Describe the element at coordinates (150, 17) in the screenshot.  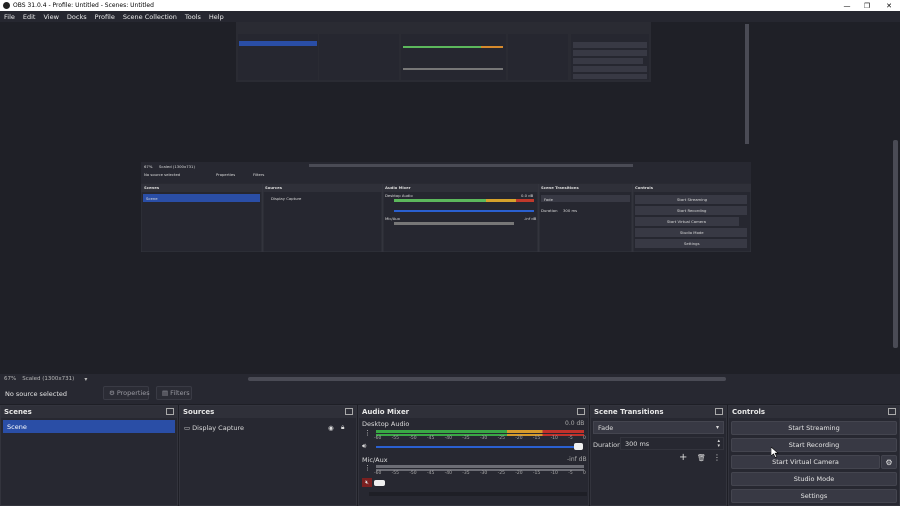
I see `menu-scene-collection: Scene Collection` at that location.